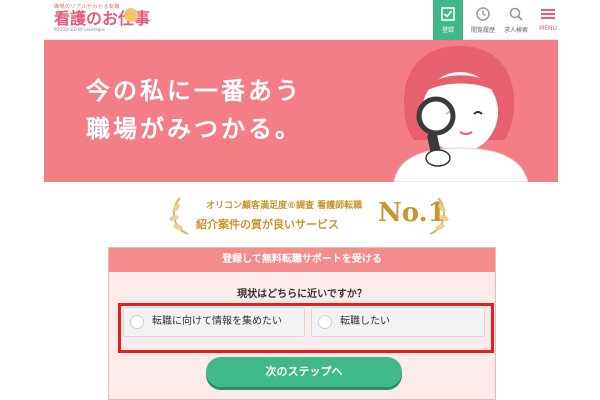  I want to click on logo-mascot-icon, so click(131, 15).